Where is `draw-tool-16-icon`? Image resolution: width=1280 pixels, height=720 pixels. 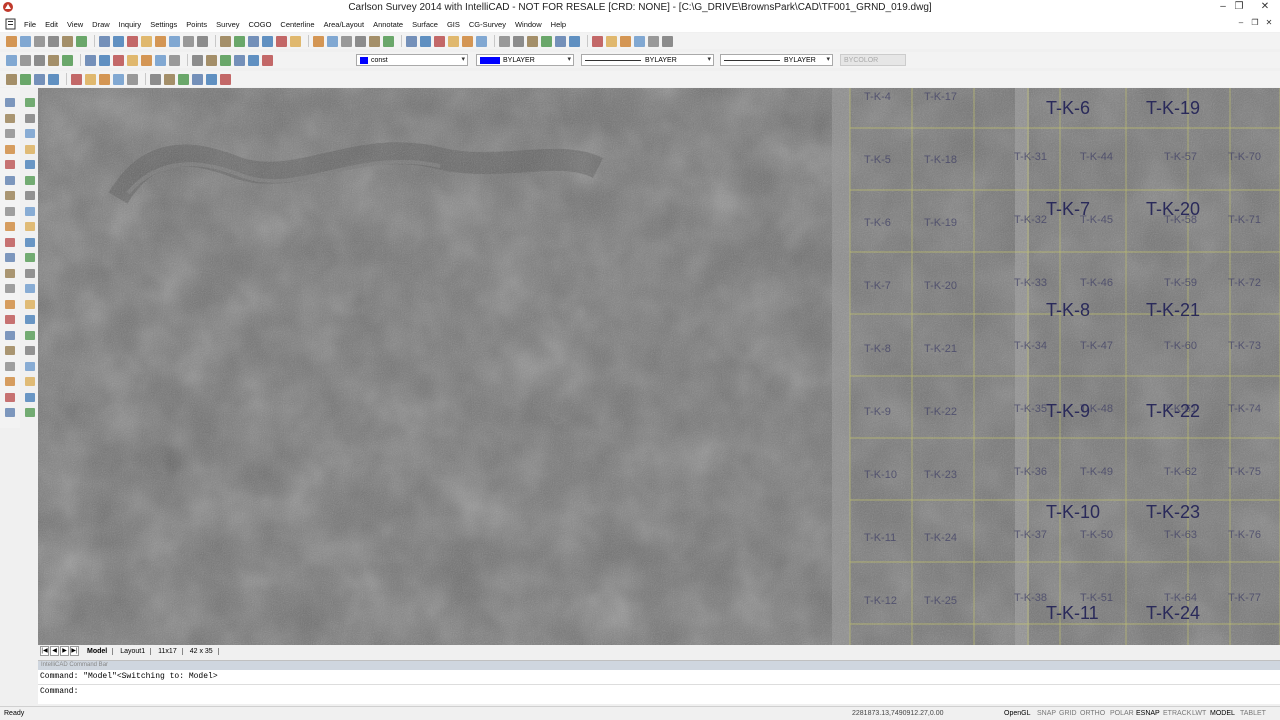
draw-tool-16-icon is located at coordinates (30, 211).